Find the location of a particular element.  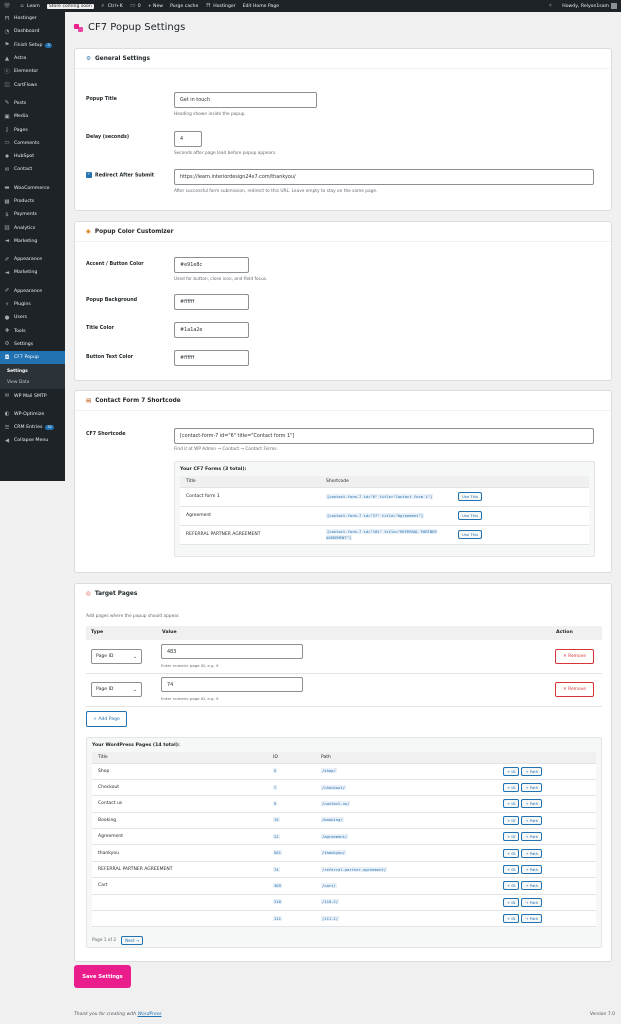

sidebar-item-pages: ▯ Pages is located at coordinates (32, 129).